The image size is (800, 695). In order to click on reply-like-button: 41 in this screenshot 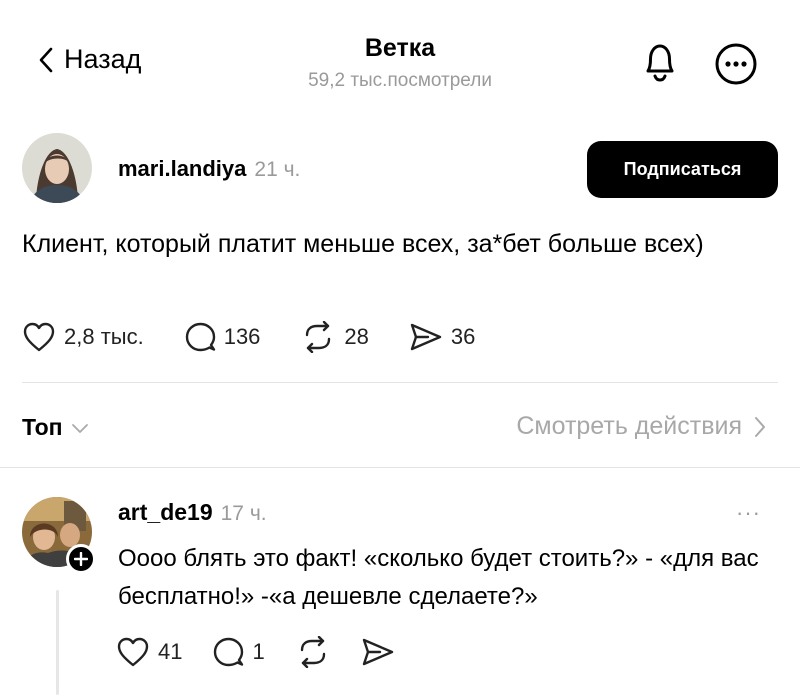, I will do `click(149, 652)`.